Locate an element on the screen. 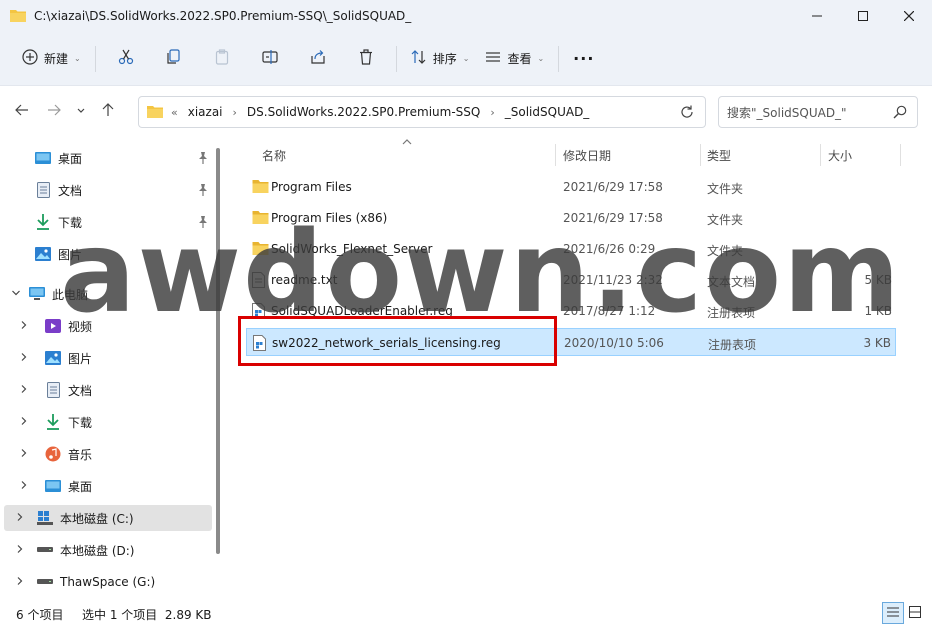  sidebar-item-label: 视频 is located at coordinates (80, 326).